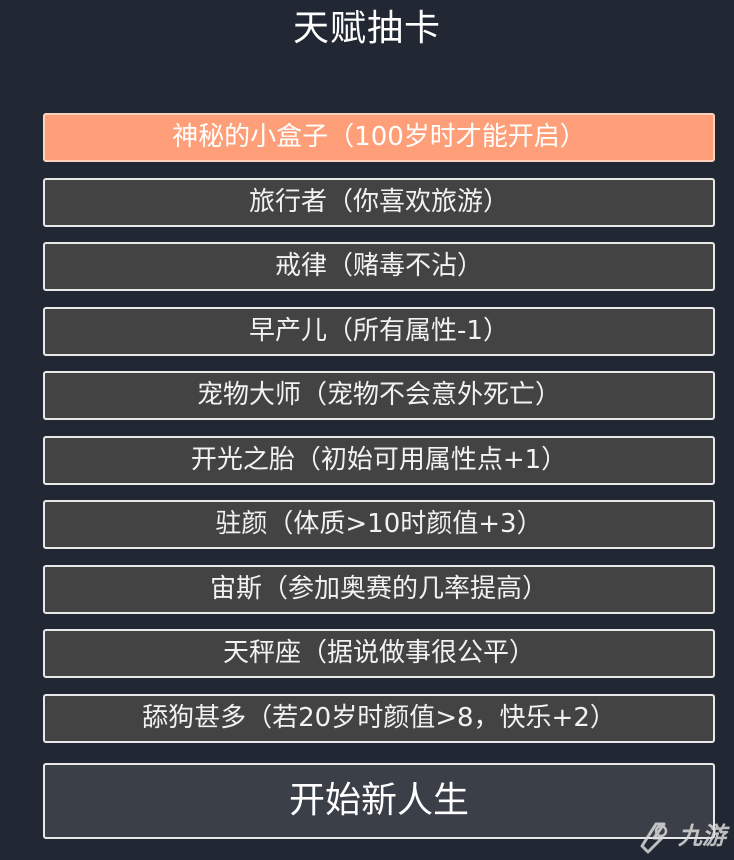 This screenshot has width=734, height=860. What do you see at coordinates (366, 28) in the screenshot?
I see `page-title: 天赋抽卡` at bounding box center [366, 28].